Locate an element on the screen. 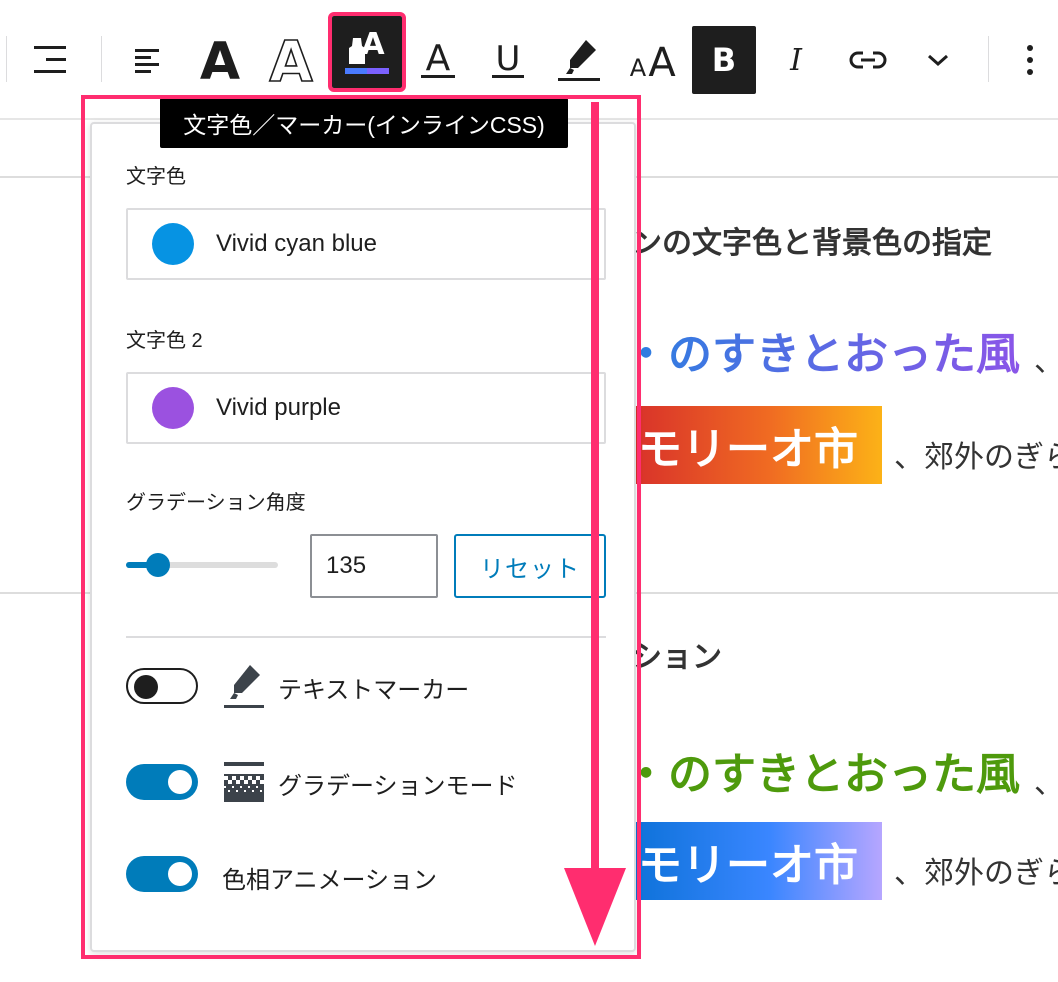  bold-a-button: A is located at coordinates (220, 60).